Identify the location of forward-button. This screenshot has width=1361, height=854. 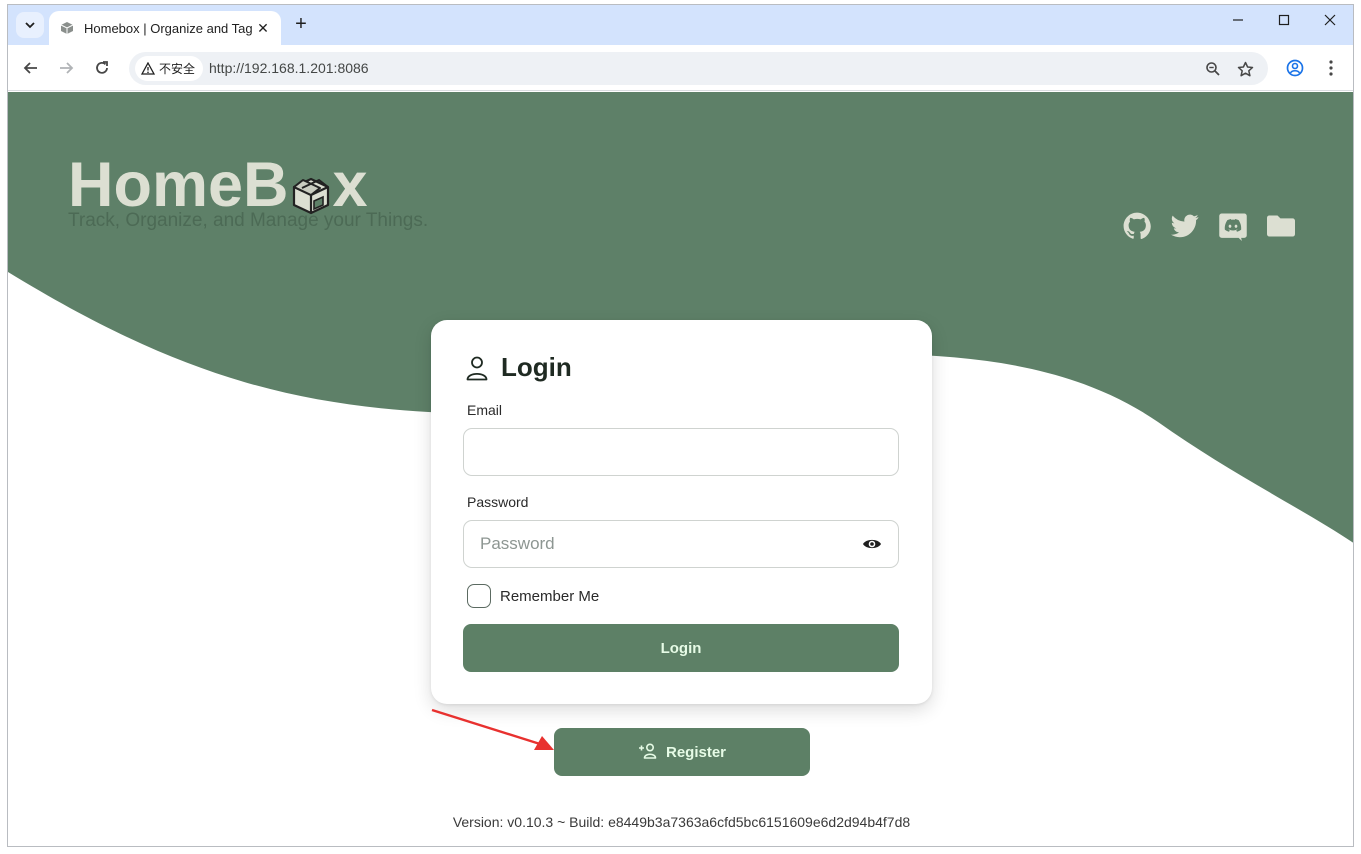
(66, 68).